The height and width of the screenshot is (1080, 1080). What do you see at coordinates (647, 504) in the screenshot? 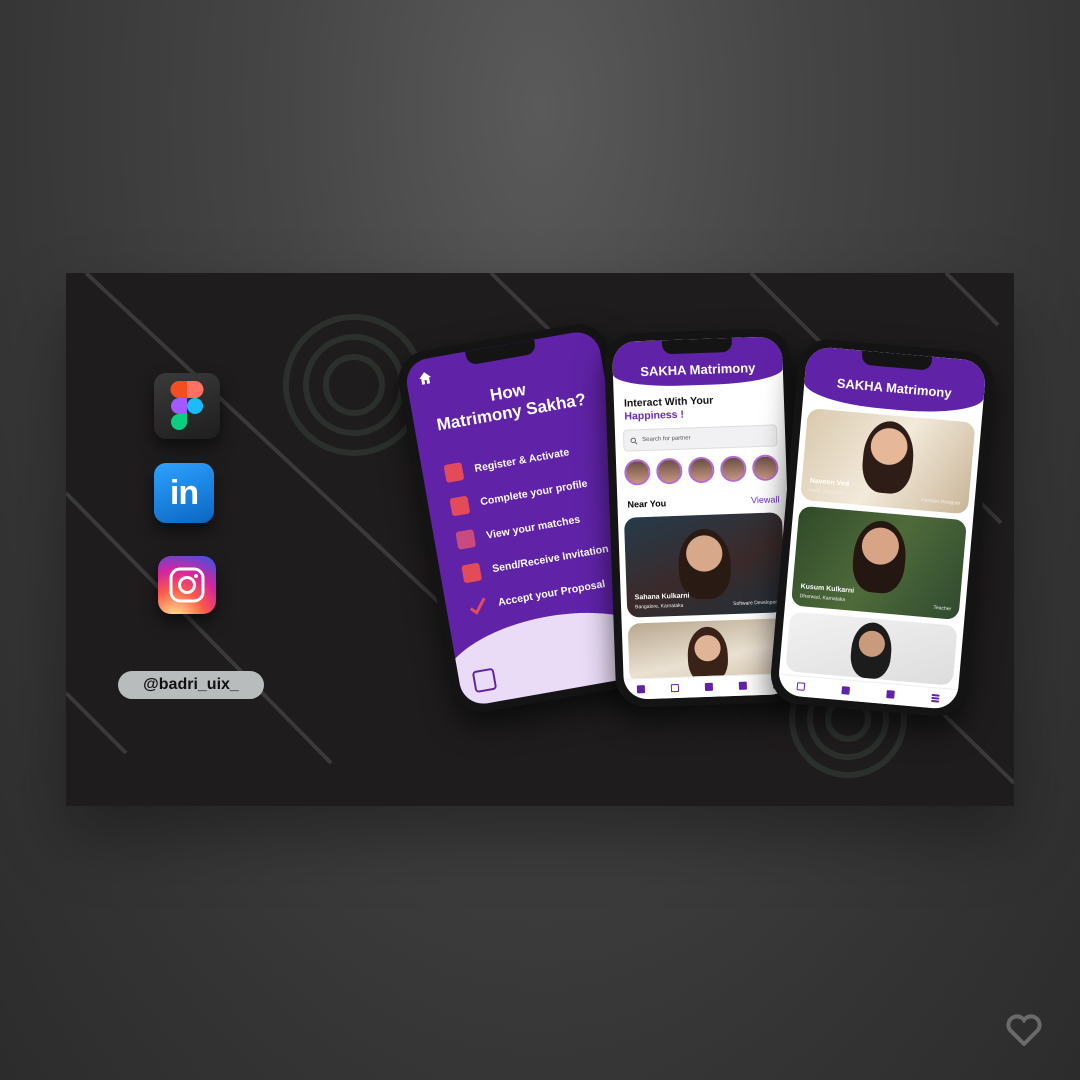
I see `near-you-label: Near You` at bounding box center [647, 504].